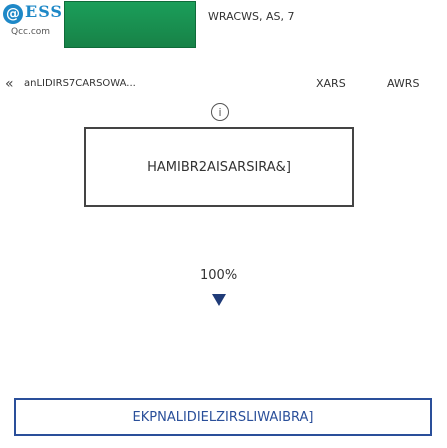 The width and height of the screenshot is (447, 448). Describe the element at coordinates (44, 11) in the screenshot. I see `logo-mark: ESS` at that location.